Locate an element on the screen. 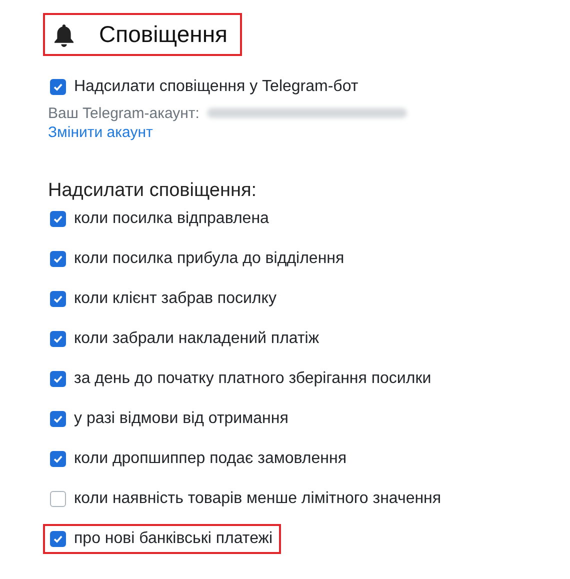  section-title: Сповіщення is located at coordinates (163, 34).